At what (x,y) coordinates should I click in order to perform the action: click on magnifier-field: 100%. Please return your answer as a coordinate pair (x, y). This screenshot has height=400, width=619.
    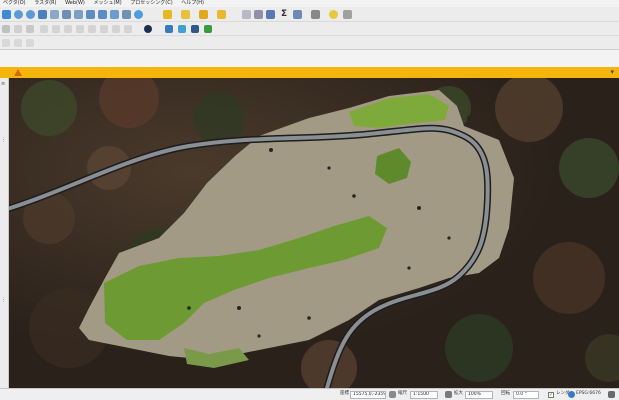
    Looking at the image, I should click on (479, 395).